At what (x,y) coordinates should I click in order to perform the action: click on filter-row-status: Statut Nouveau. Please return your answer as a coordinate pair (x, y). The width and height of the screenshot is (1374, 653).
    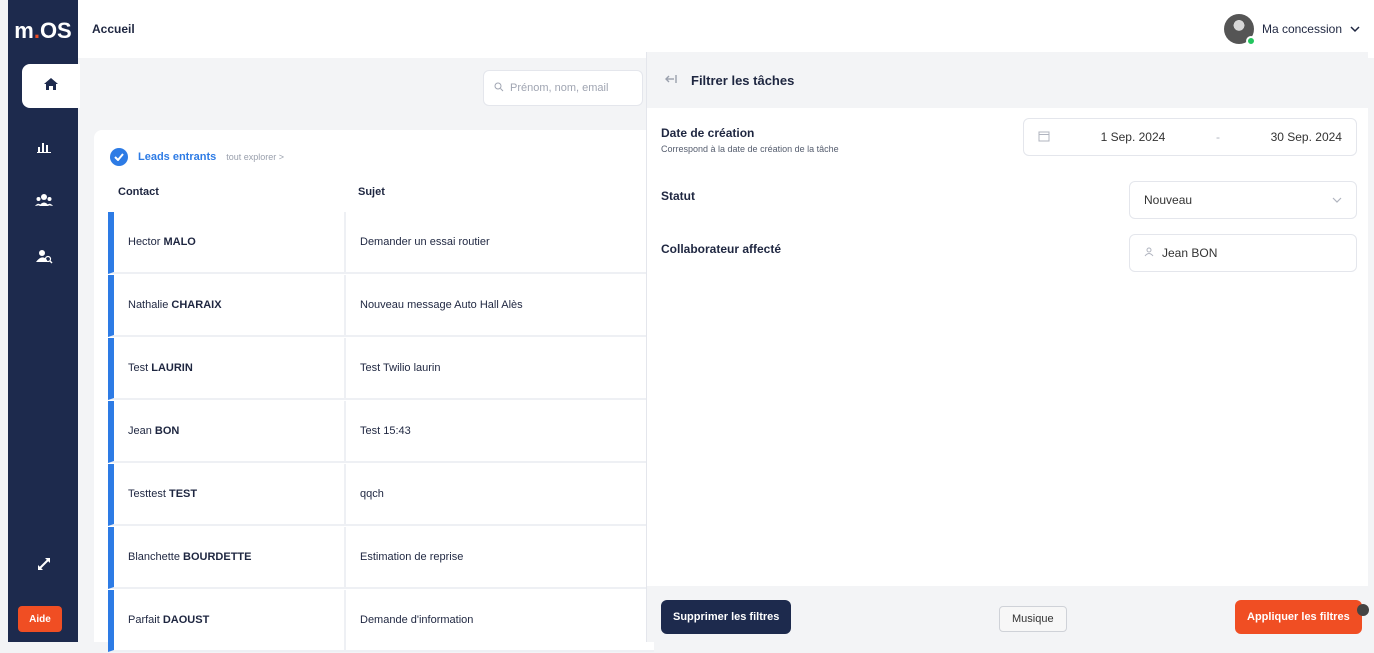
    Looking at the image, I should click on (1012, 200).